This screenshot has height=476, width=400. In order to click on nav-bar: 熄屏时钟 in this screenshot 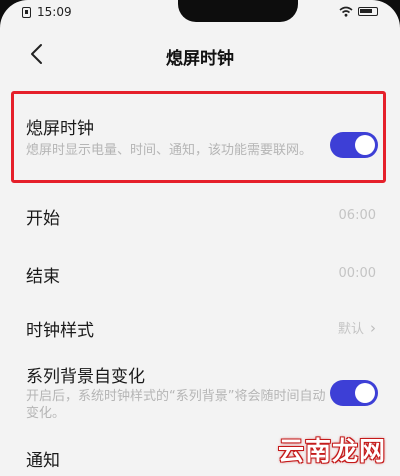, I will do `click(200, 55)`.